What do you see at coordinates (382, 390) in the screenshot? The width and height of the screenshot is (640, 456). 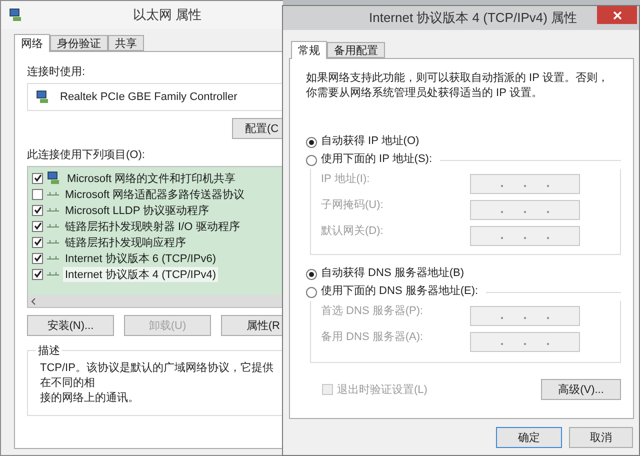 I see `checkbox-label: 退出时验证设置(L)` at bounding box center [382, 390].